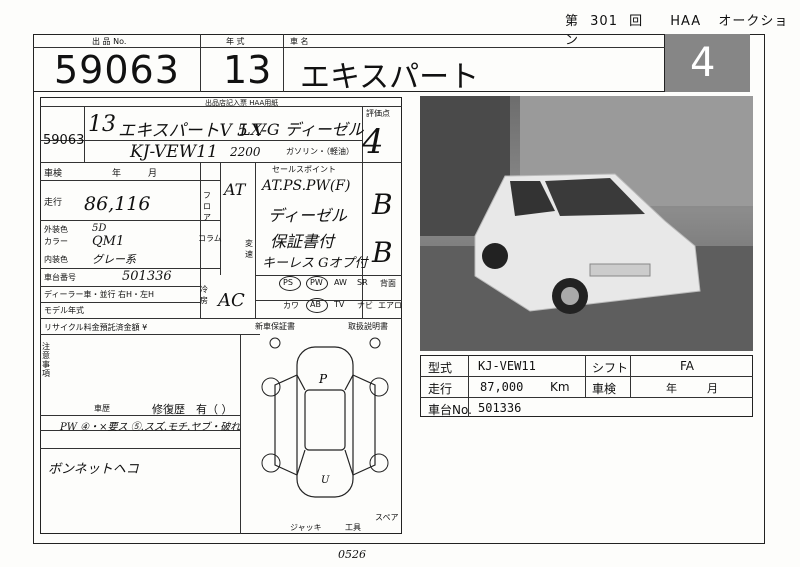 The image size is (800, 567). Describe the element at coordinates (235, 41) in the screenshot. I see `year-label: 年 式` at that location.